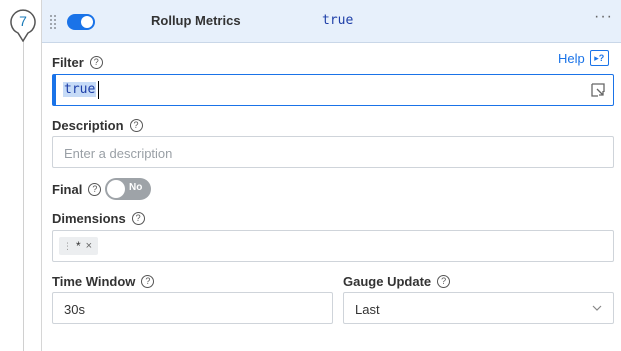  Describe the element at coordinates (128, 189) in the screenshot. I see `final-toggle: No` at that location.